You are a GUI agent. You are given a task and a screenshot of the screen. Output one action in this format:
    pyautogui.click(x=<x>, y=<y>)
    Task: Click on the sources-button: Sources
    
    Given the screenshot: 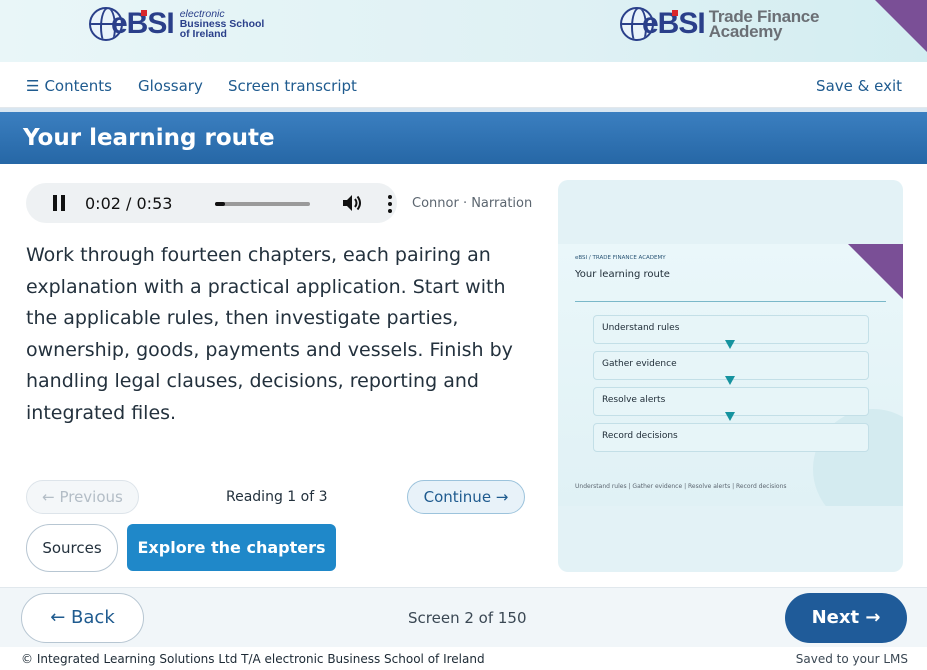 What is the action you would take?
    pyautogui.click(x=72, y=548)
    